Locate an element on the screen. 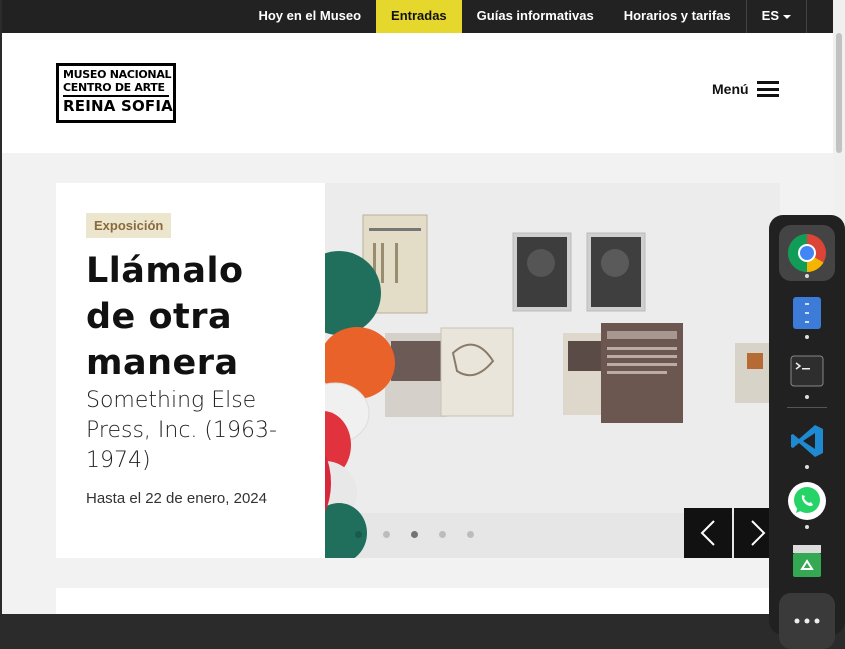  logo-line-3: REINA SOFIA is located at coordinates (118, 105).